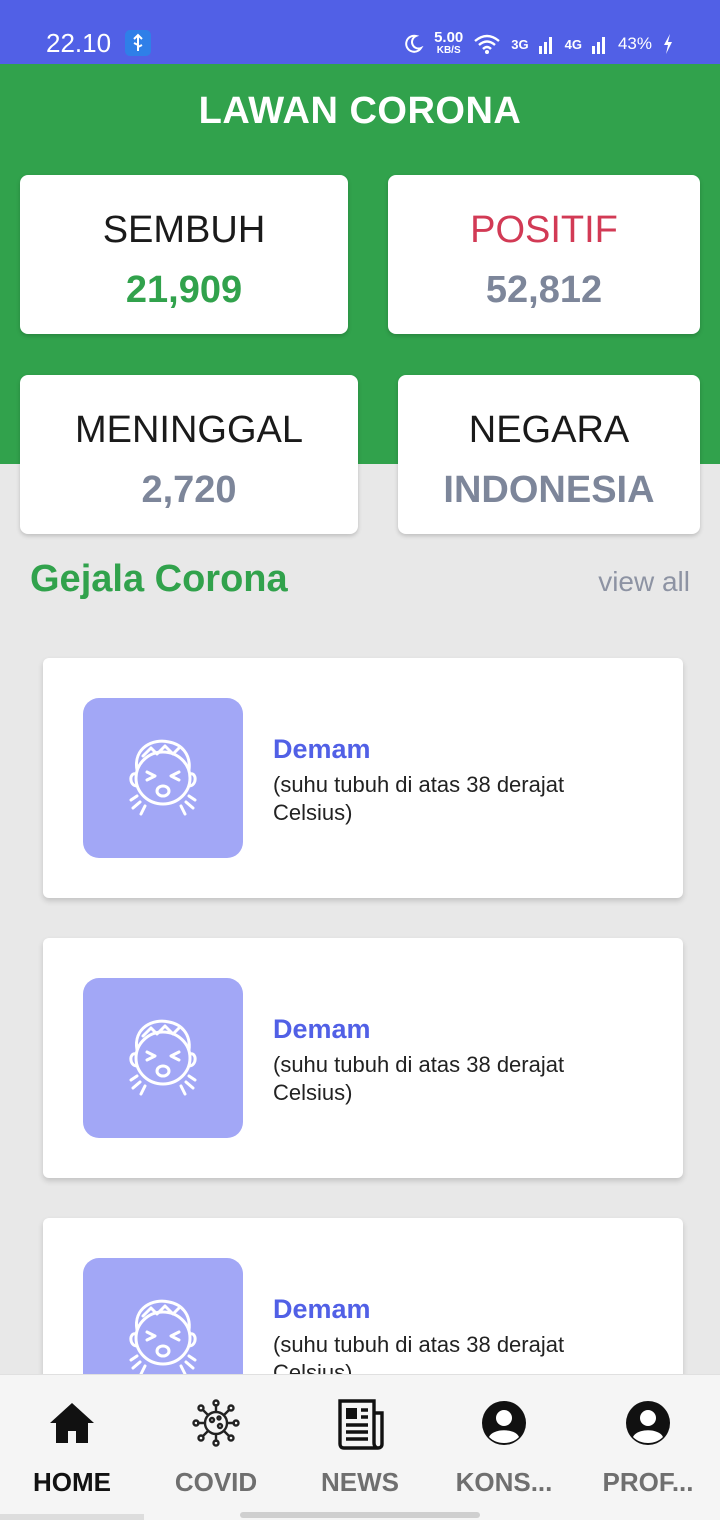 The image size is (720, 1520). Describe the element at coordinates (189, 490) in the screenshot. I see `stat-value: 2,720` at that location.